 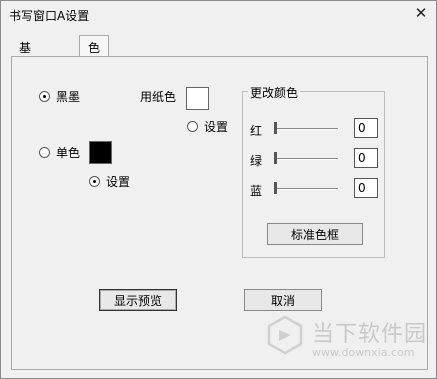 What do you see at coordinates (138, 300) in the screenshot?
I see `preview-button: 显示预览` at bounding box center [138, 300].